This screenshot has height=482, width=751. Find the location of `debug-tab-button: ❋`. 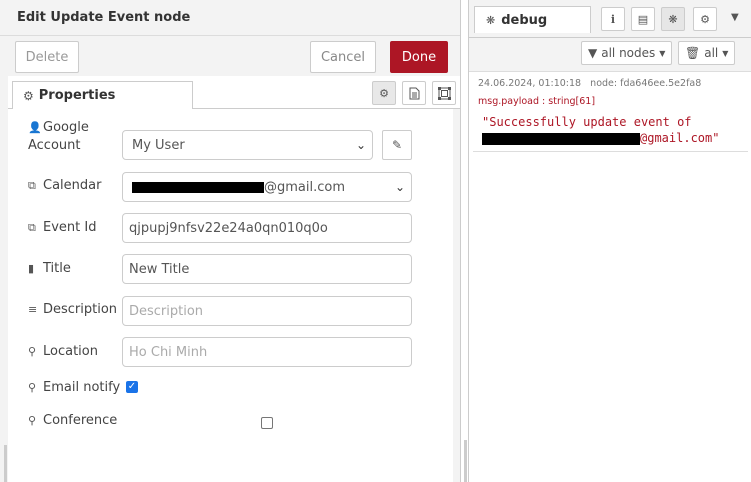

debug-tab-button: ❋ is located at coordinates (673, 19).